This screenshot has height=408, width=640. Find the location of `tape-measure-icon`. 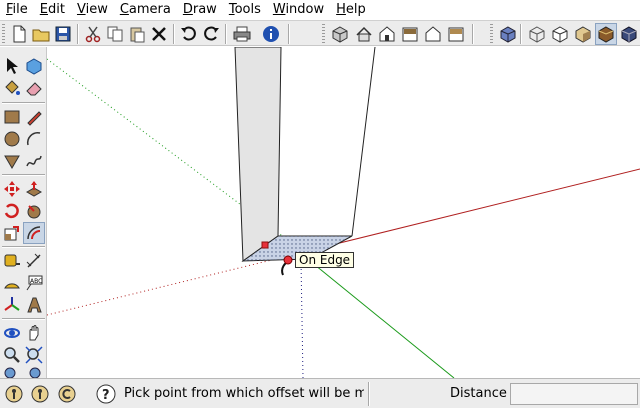

tape-measure-icon is located at coordinates (12, 261).